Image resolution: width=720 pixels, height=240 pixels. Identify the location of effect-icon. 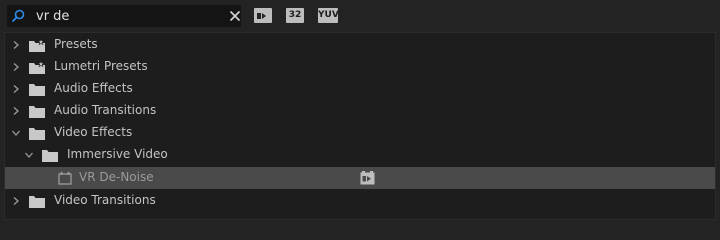
(65, 178).